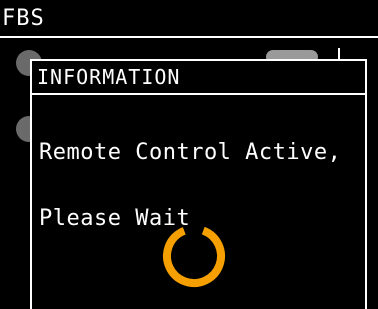  I want to click on spinner-arc, so click(194, 255).